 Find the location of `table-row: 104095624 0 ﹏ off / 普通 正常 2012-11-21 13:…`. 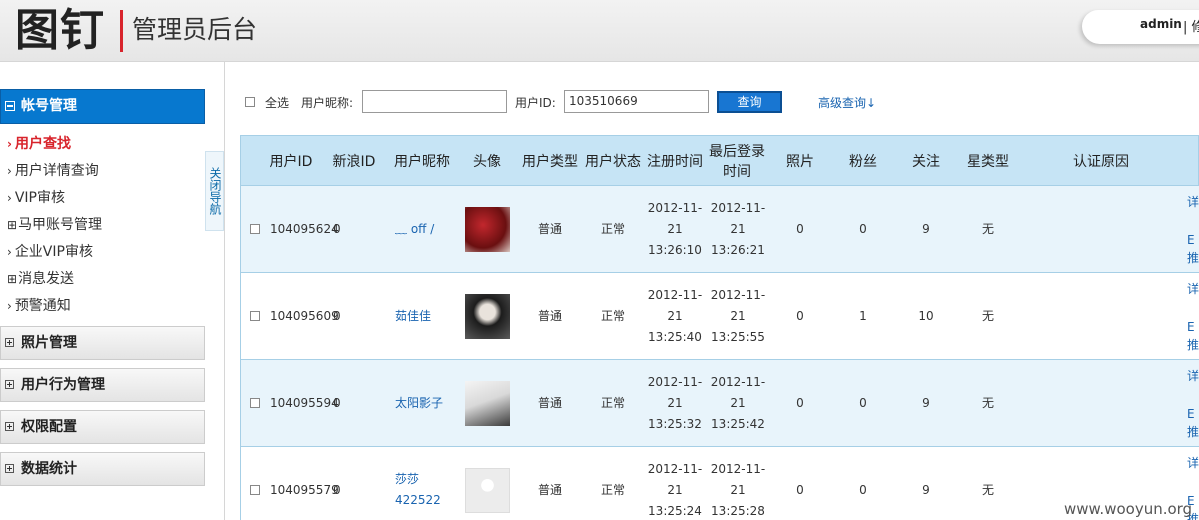

table-row: 104095624 0 ﹏ off / 普通 正常 2012-11-21 13:… is located at coordinates (719, 229).